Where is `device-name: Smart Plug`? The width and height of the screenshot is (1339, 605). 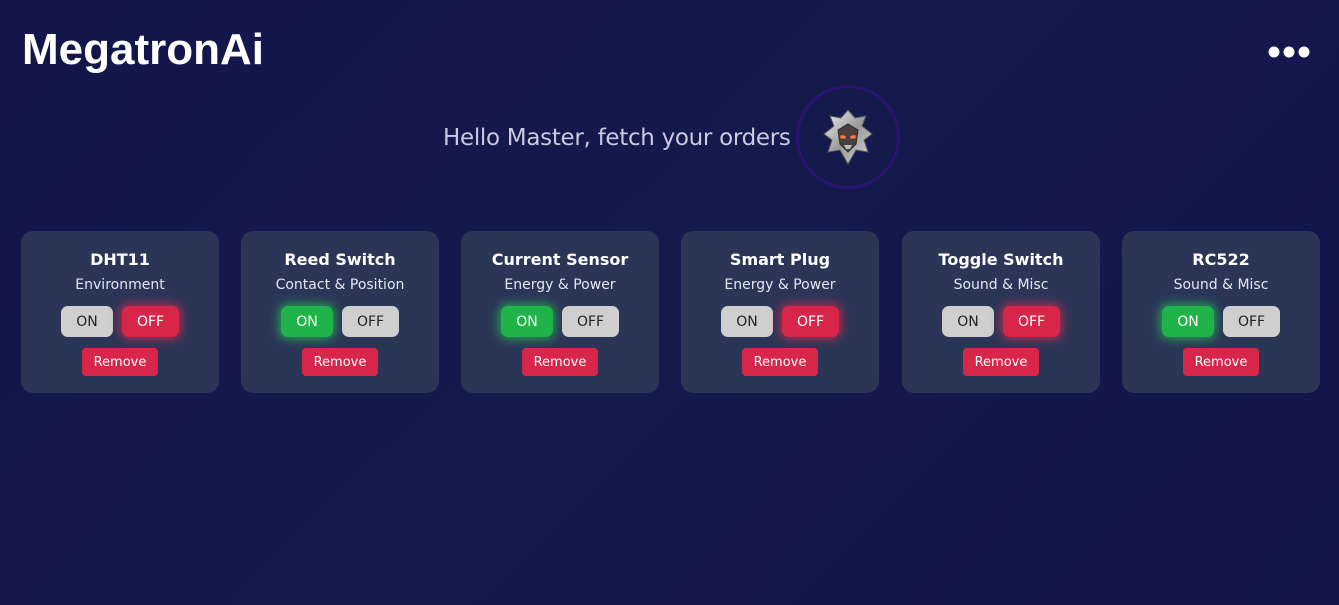
device-name: Smart Plug is located at coordinates (780, 259).